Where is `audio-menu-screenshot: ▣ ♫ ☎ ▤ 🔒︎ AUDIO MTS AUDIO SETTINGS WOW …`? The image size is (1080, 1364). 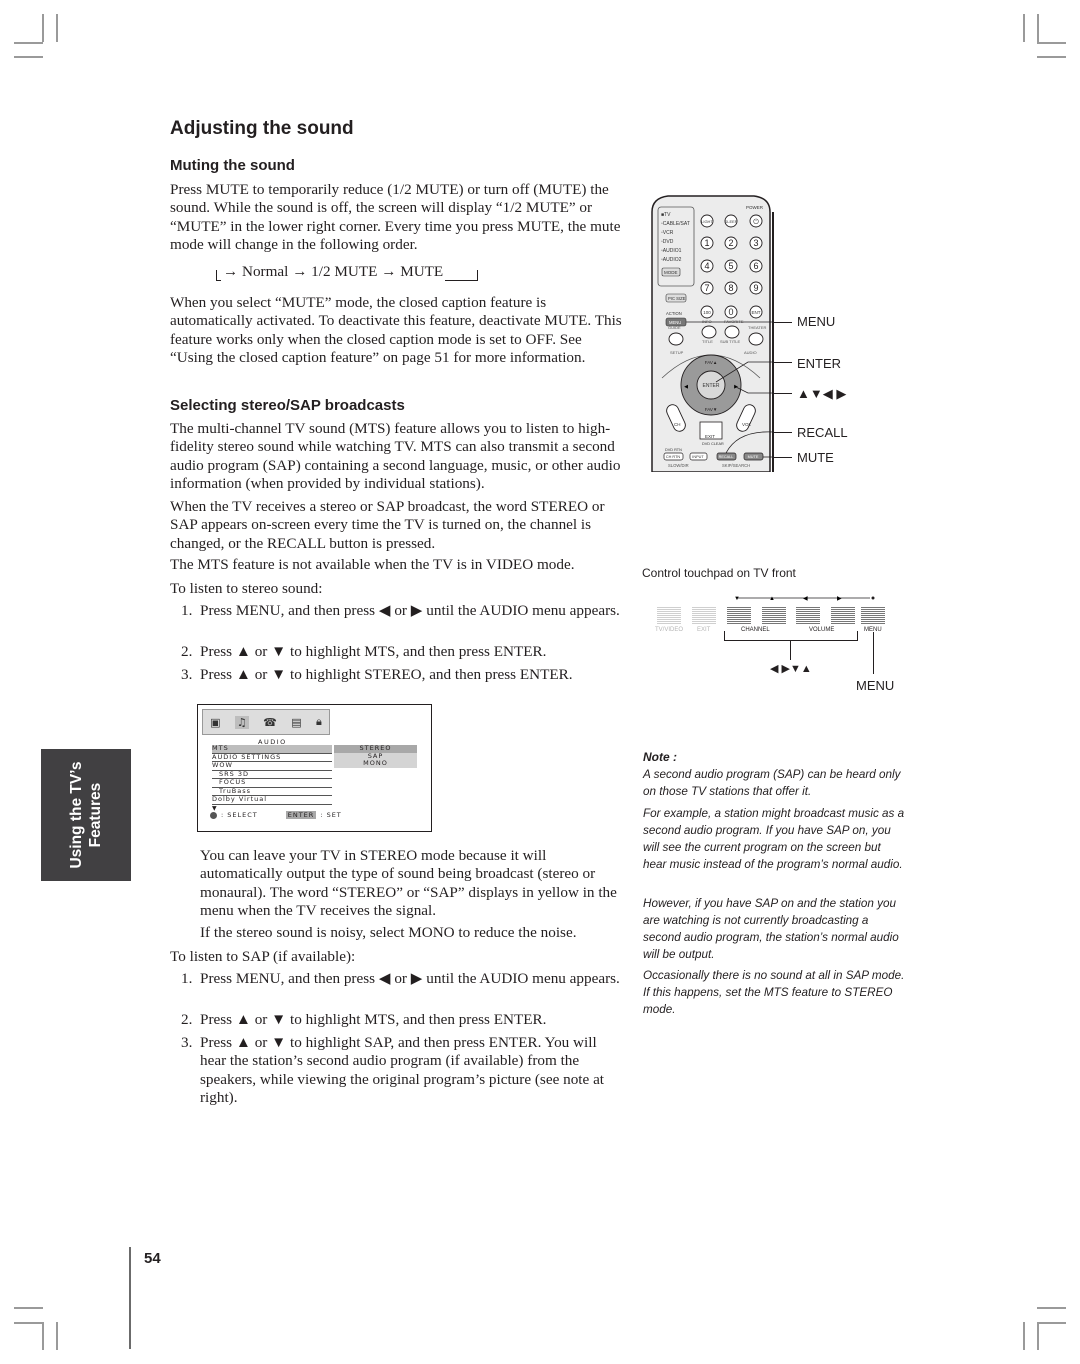 audio-menu-screenshot: ▣ ♫ ☎ ▤ 🔒︎ AUDIO MTS AUDIO SETTINGS WOW … is located at coordinates (314, 768).